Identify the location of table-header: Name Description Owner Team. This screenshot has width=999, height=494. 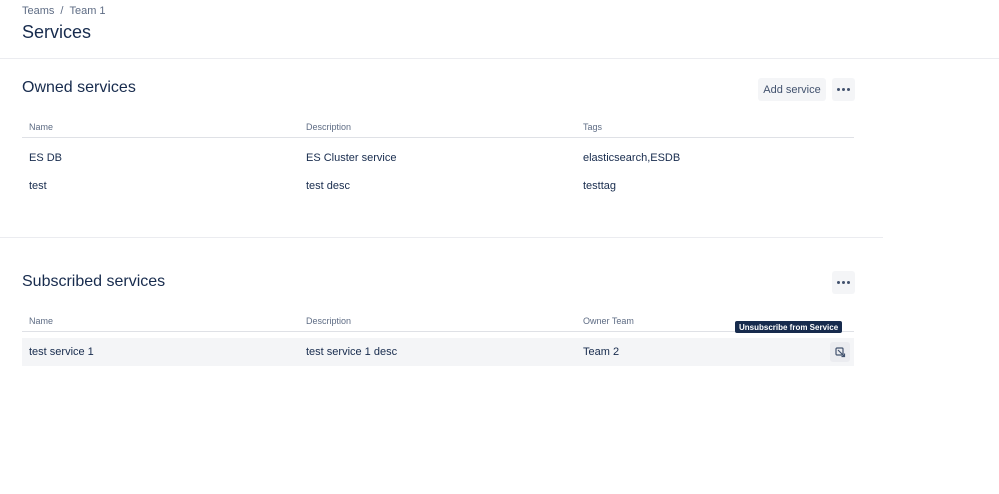
(438, 324).